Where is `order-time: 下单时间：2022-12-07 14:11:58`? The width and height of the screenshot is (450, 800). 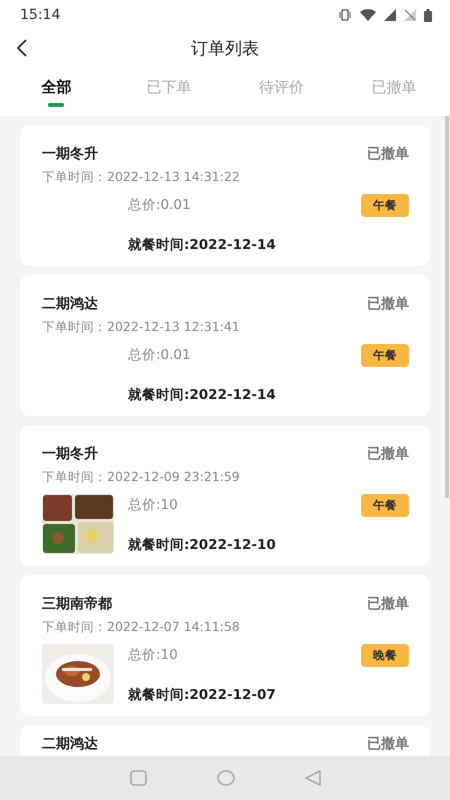 order-time: 下单时间：2022-12-07 14:11:58 is located at coordinates (141, 627).